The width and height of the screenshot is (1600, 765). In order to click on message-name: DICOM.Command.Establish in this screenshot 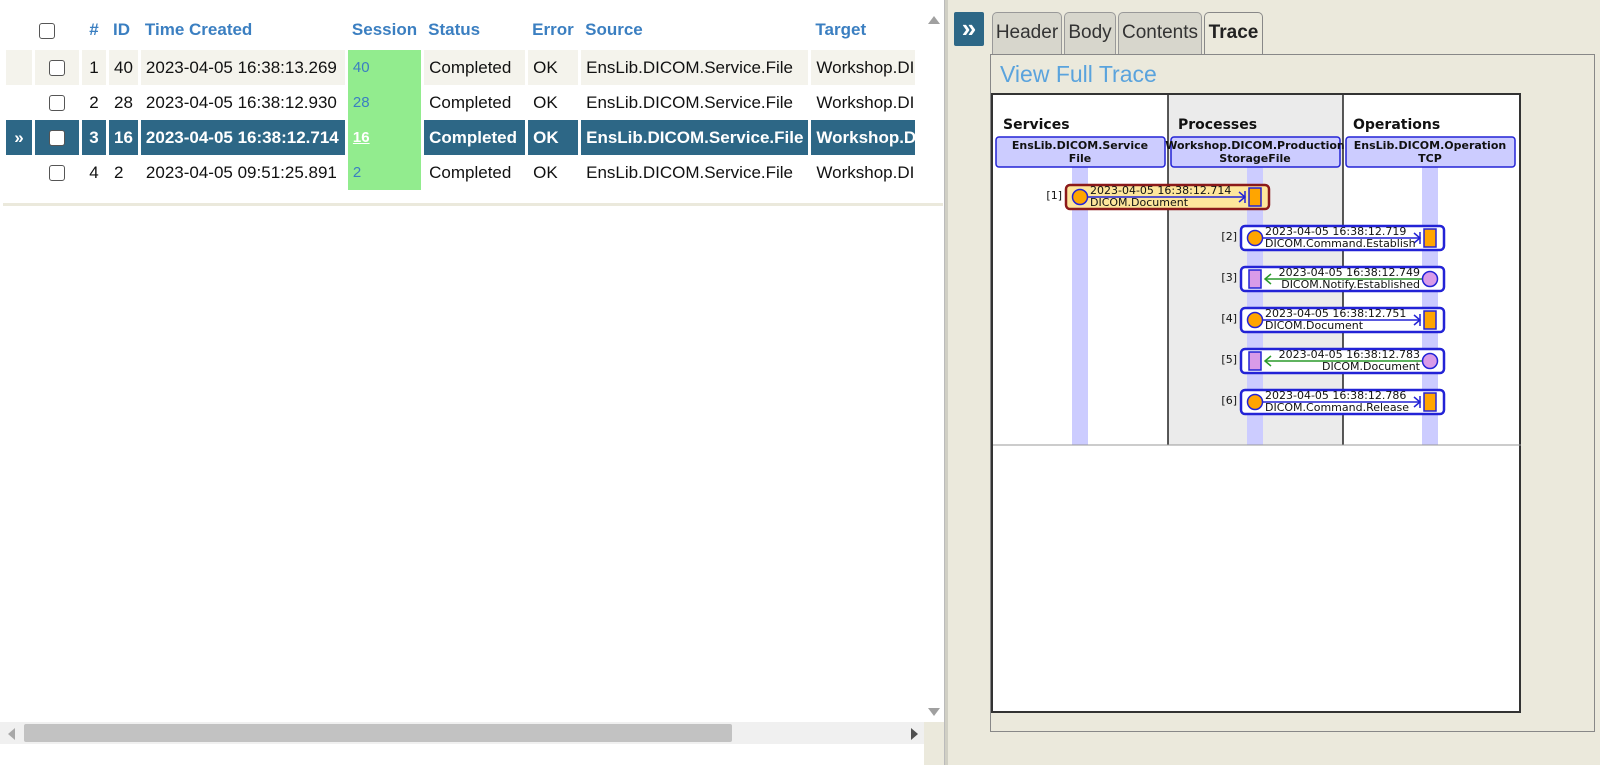, I will do `click(1340, 243)`.